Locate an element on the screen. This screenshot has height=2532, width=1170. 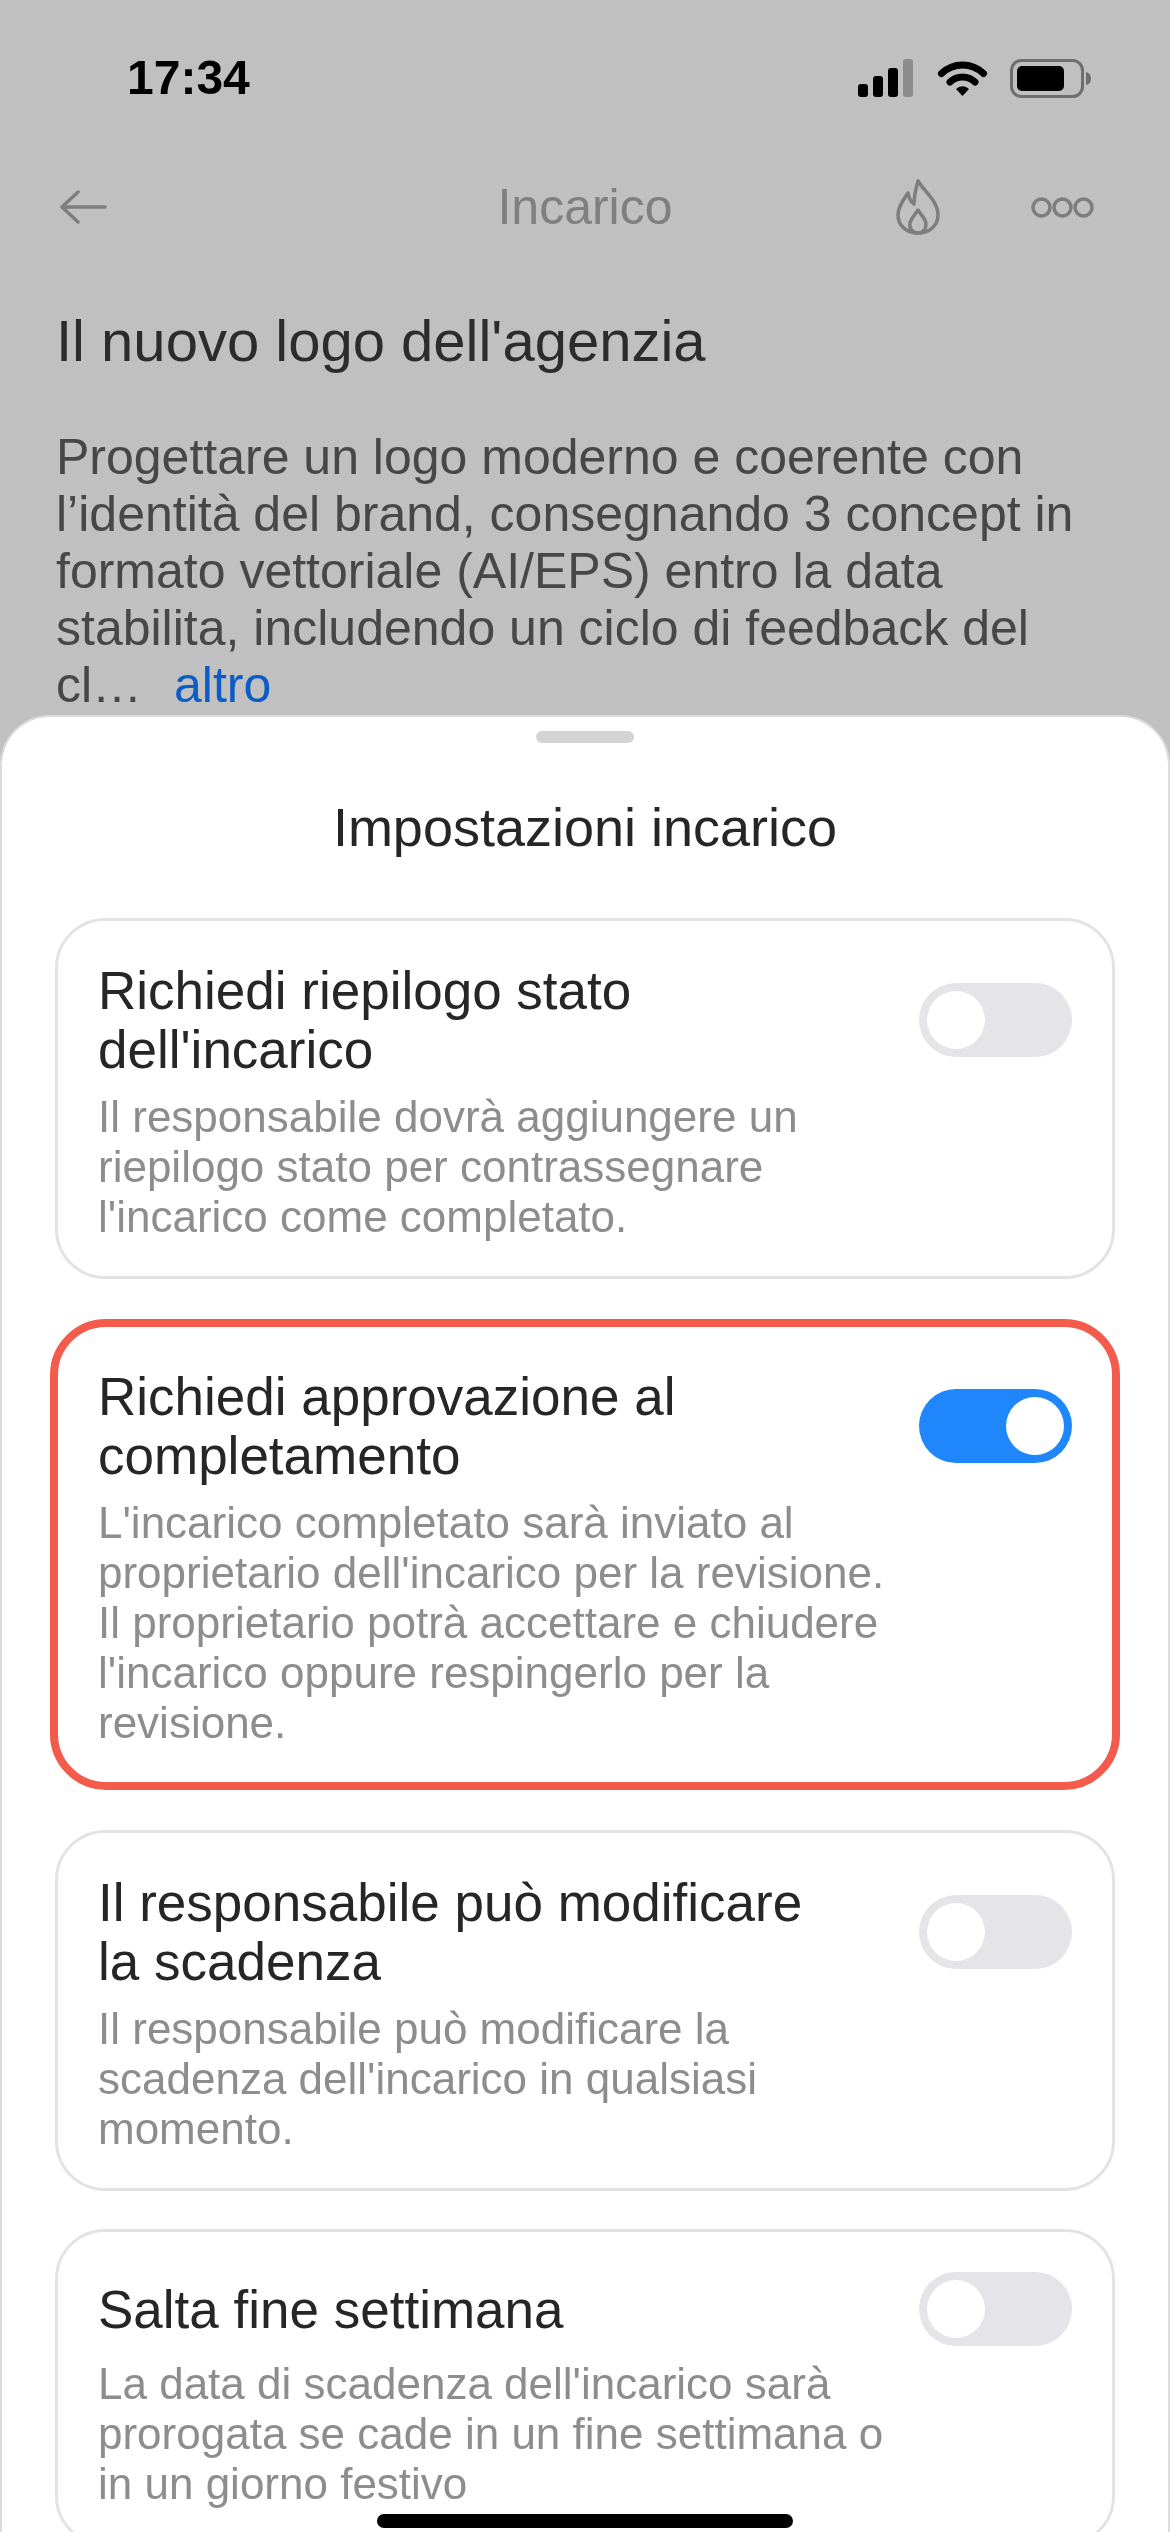
setting-title: Richiedi approvazione al completamento is located at coordinates (387, 1426).